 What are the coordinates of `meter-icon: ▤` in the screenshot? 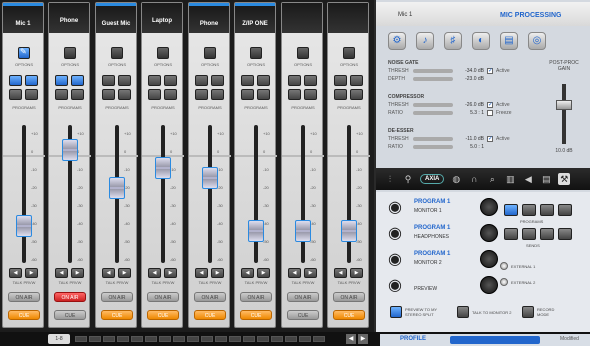 It's located at (509, 41).